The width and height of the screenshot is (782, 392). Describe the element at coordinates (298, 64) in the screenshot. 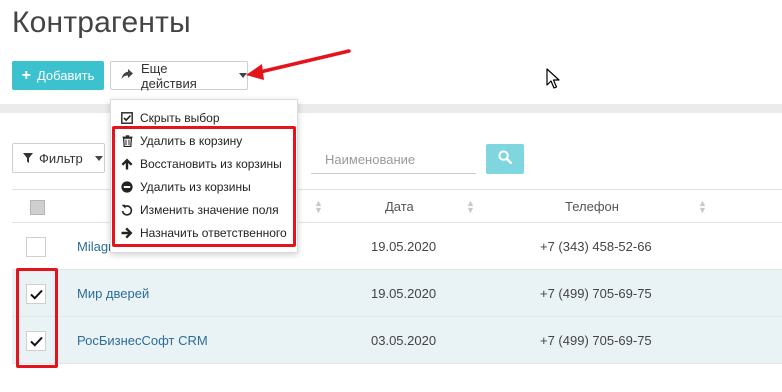

I see `annotation-arrow` at that location.